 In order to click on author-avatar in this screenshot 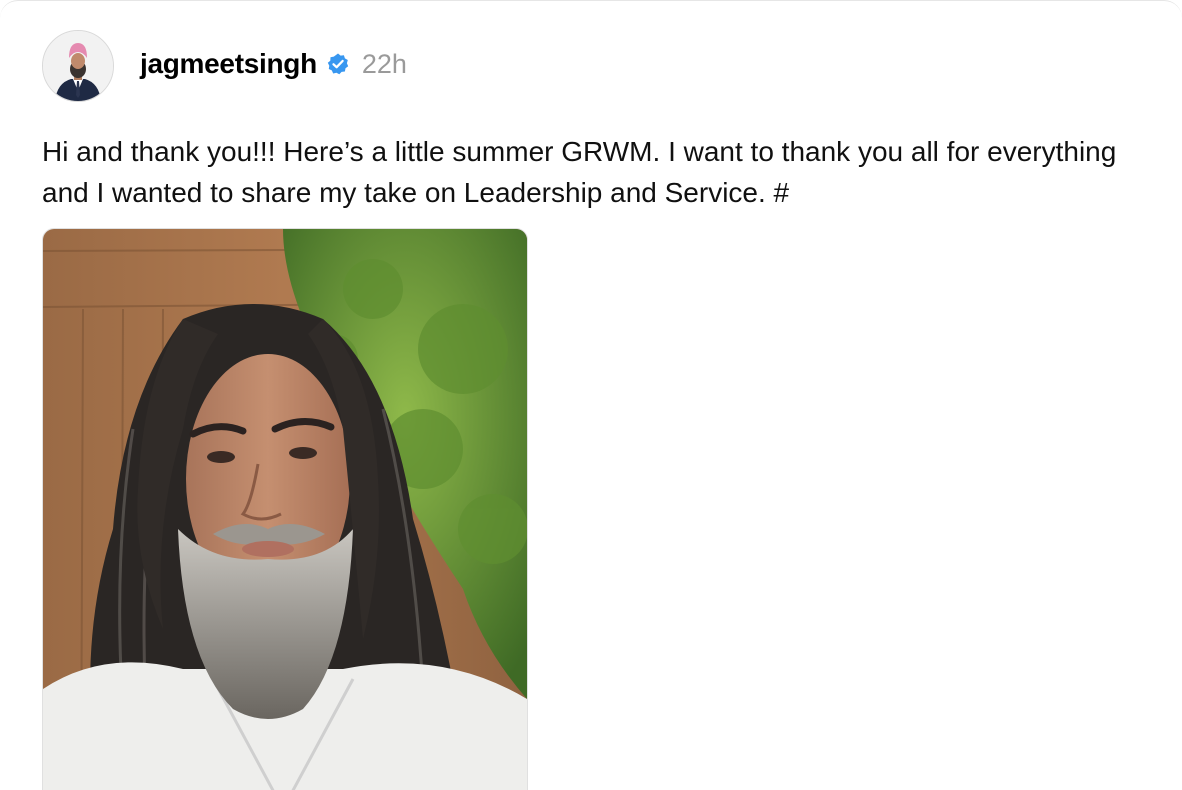, I will do `click(78, 66)`.